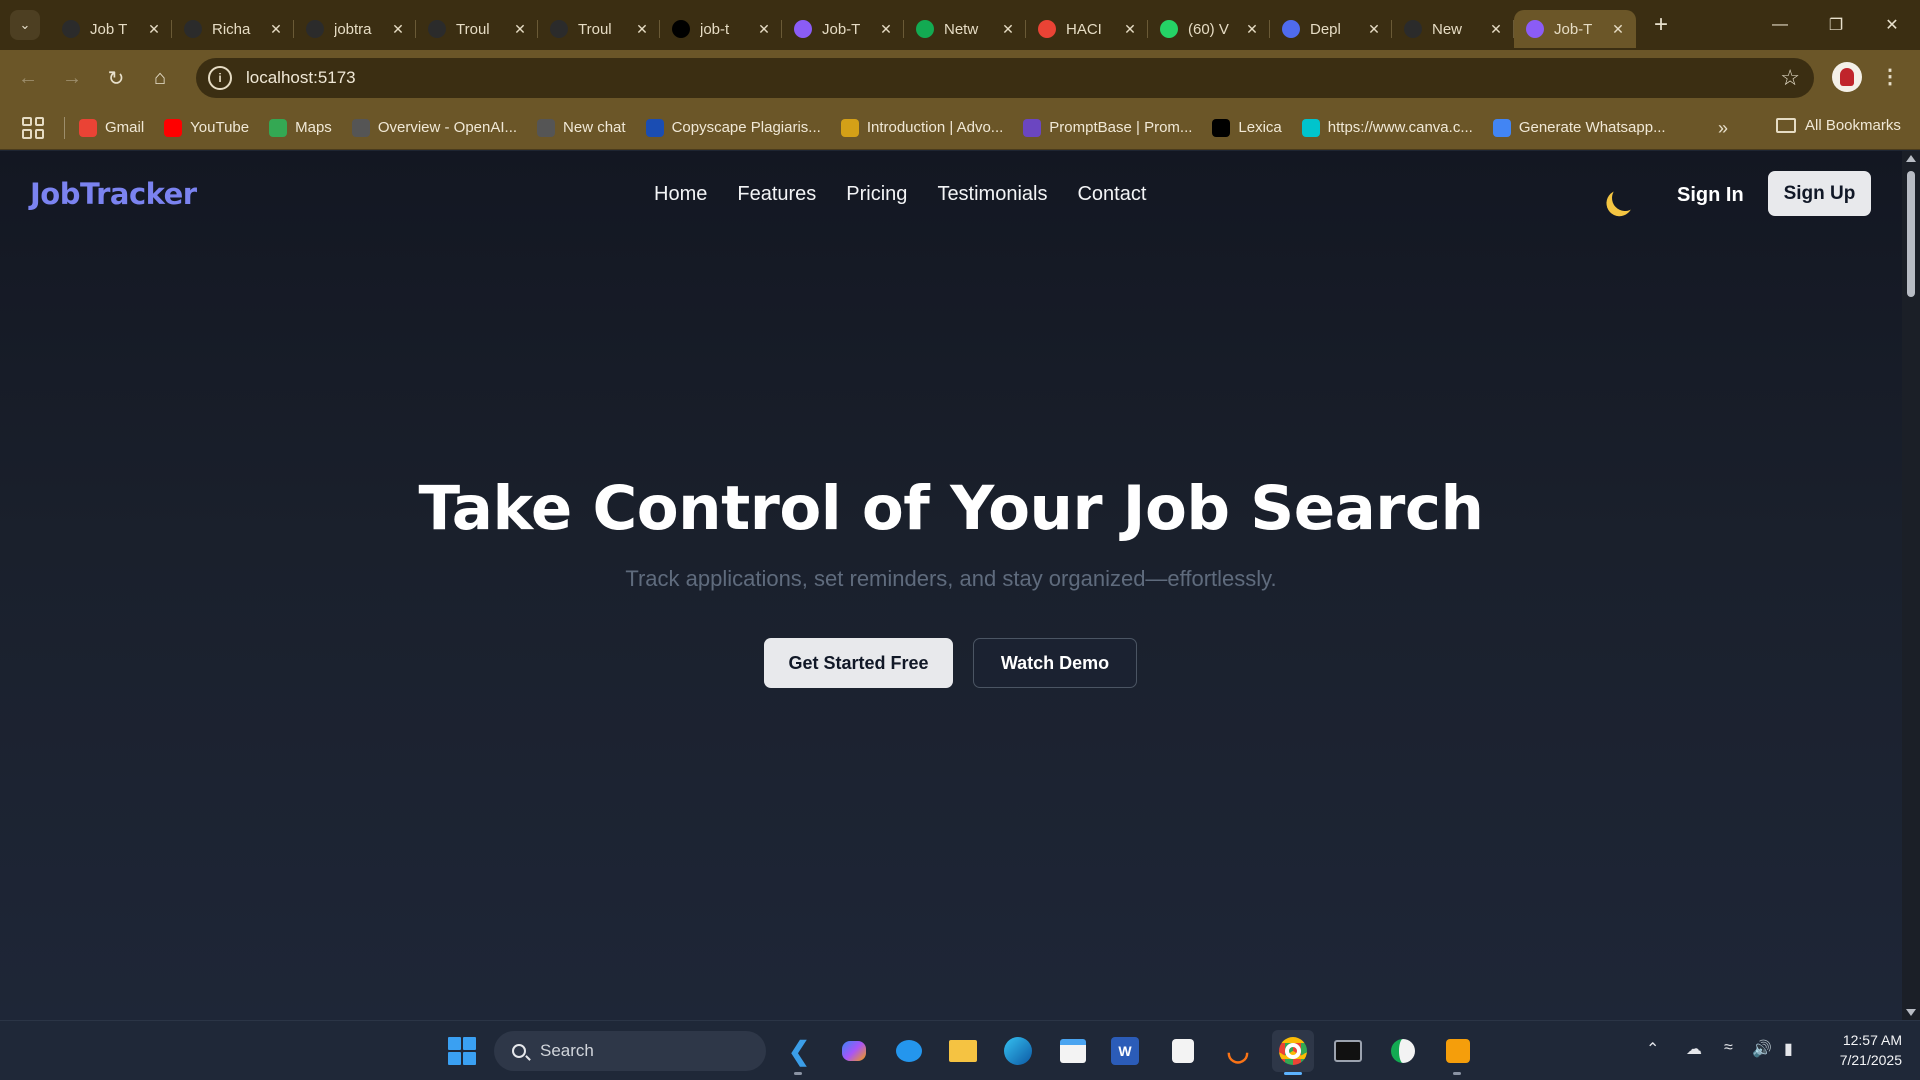 The width and height of the screenshot is (1920, 1080). What do you see at coordinates (1661, 25) in the screenshot?
I see `new-tab-button: +` at bounding box center [1661, 25].